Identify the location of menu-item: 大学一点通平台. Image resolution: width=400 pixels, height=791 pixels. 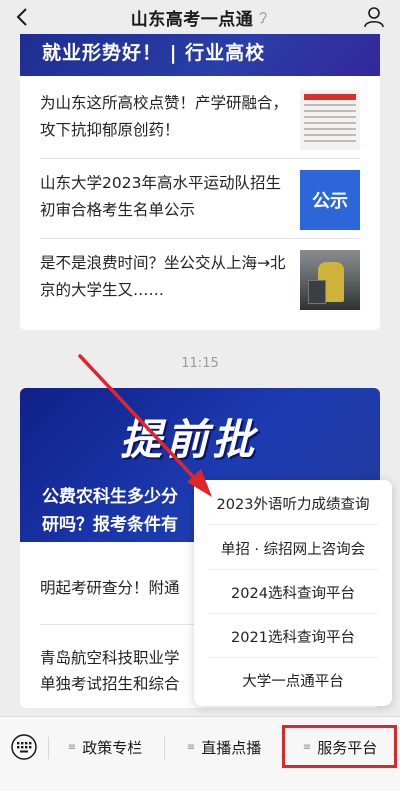
(293, 680).